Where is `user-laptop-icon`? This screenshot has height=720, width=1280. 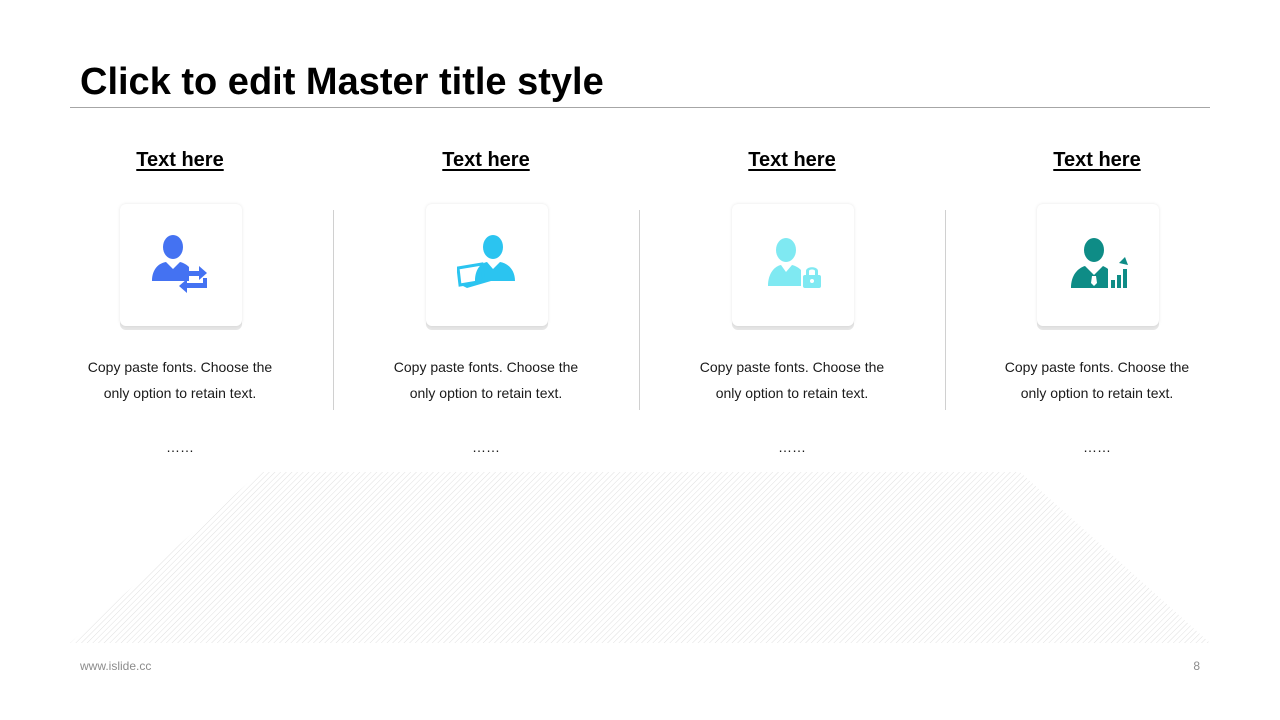
user-laptop-icon is located at coordinates (486, 261).